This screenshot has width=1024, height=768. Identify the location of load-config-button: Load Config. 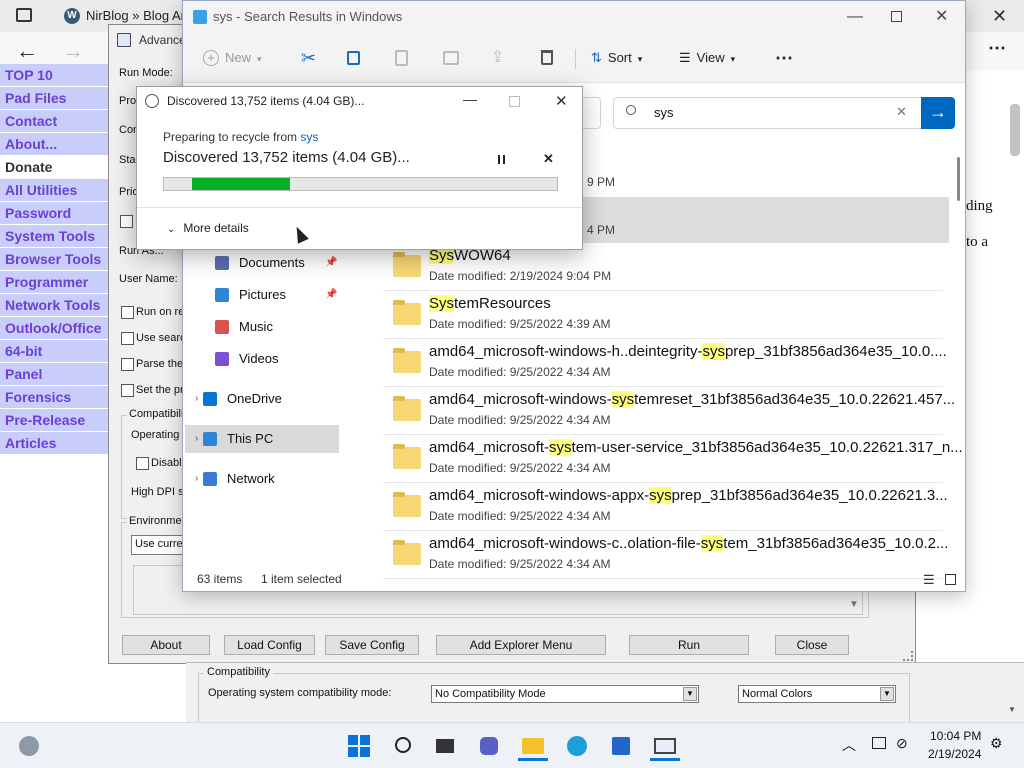
(269, 645).